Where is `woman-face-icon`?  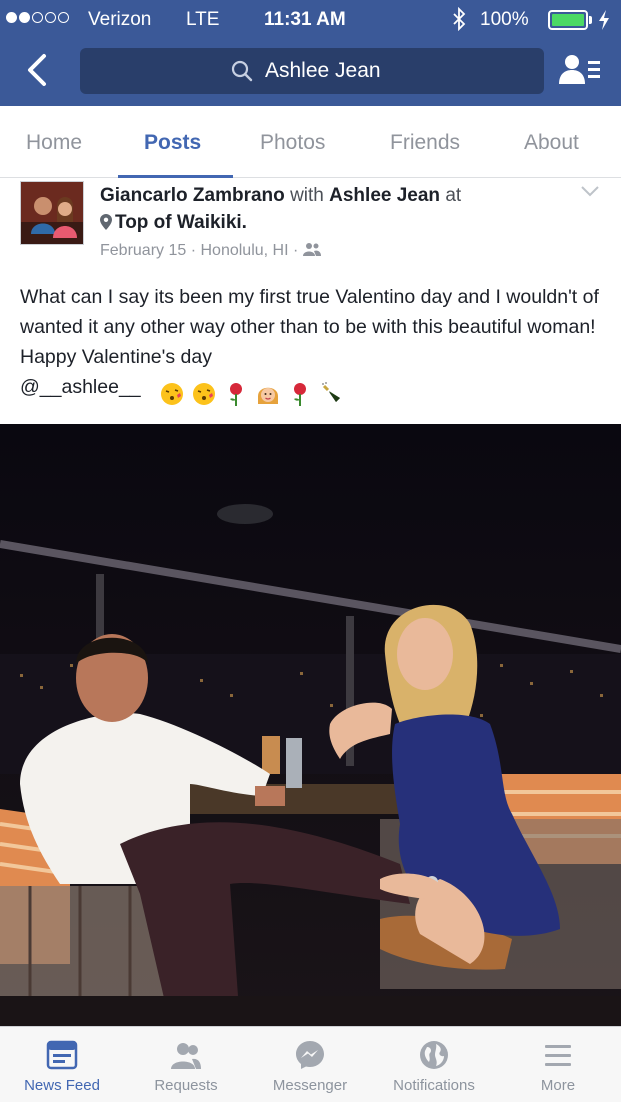 woman-face-icon is located at coordinates (268, 395).